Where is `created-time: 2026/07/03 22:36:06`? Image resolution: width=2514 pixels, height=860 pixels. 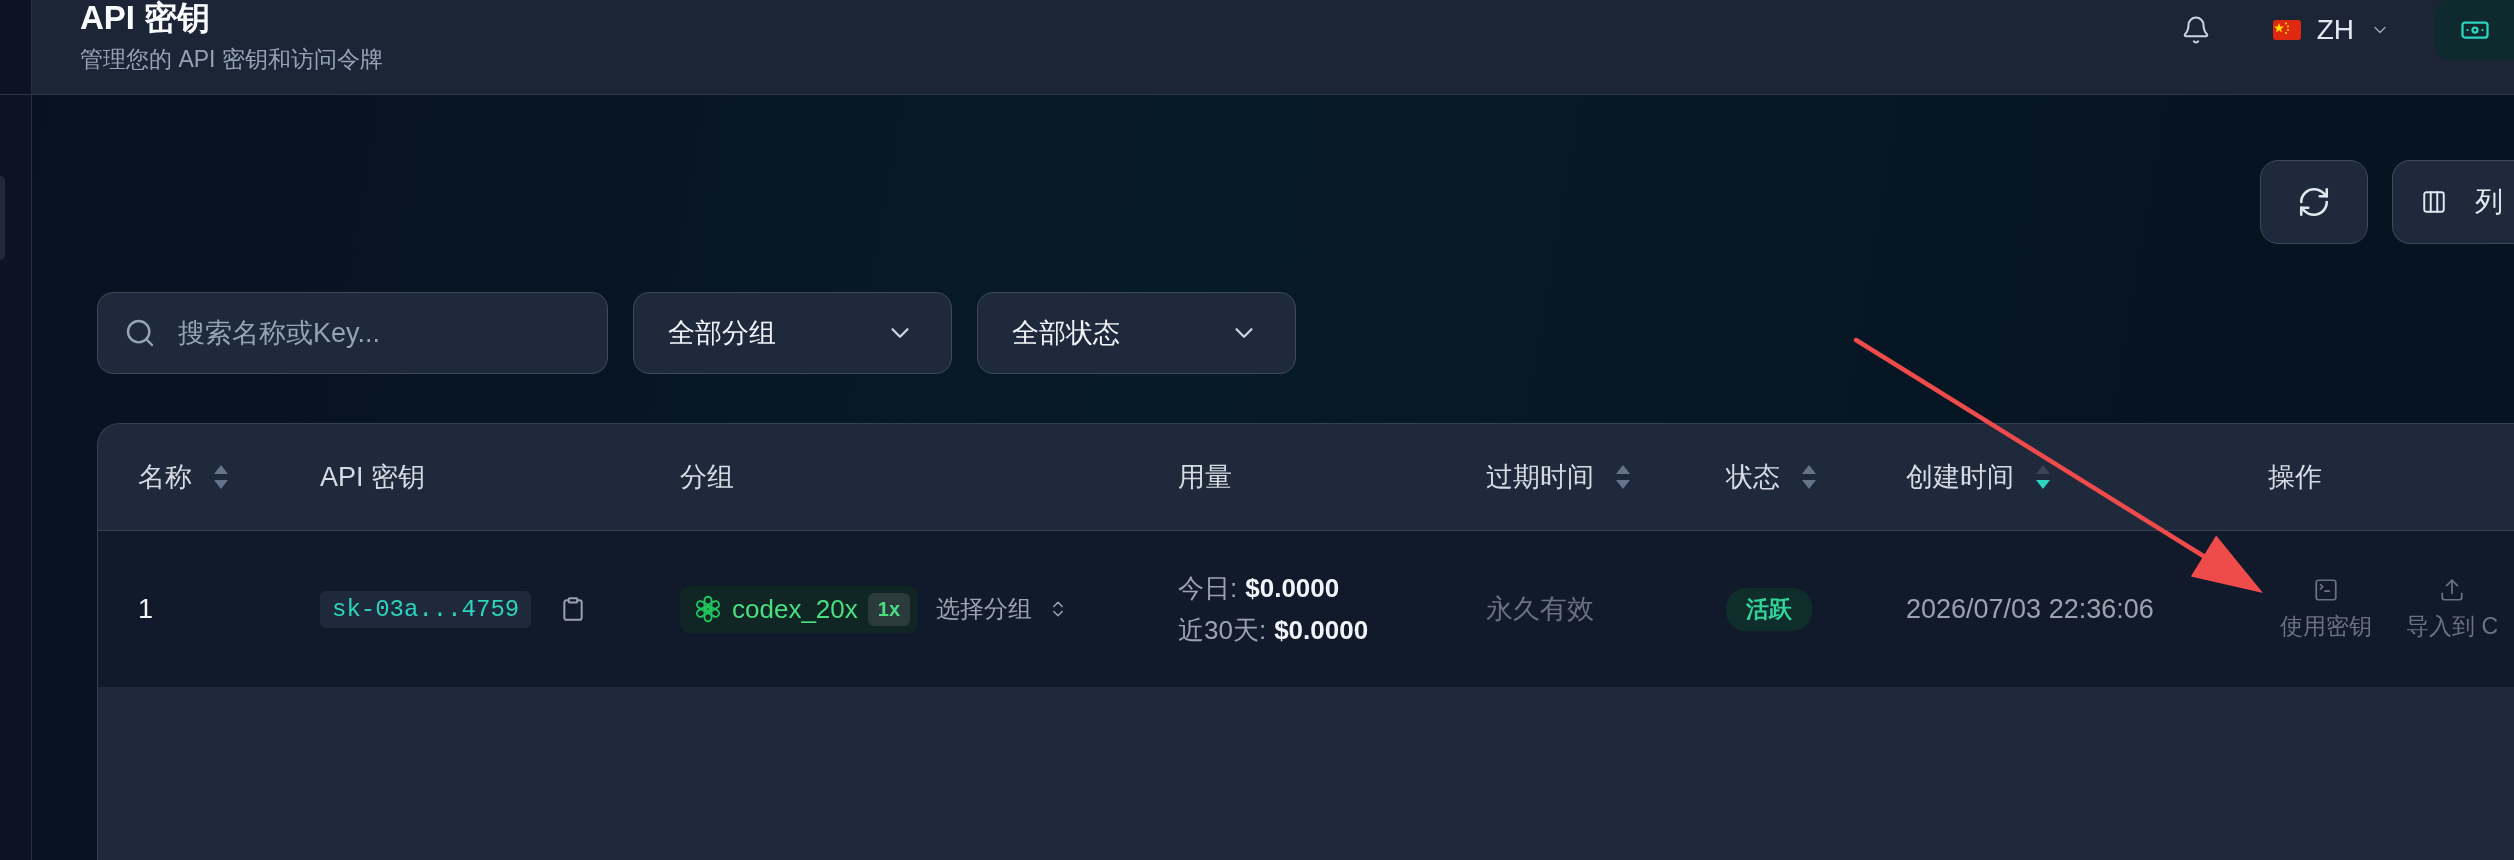
created-time: 2026/07/03 22:36:06 is located at coordinates (2030, 609).